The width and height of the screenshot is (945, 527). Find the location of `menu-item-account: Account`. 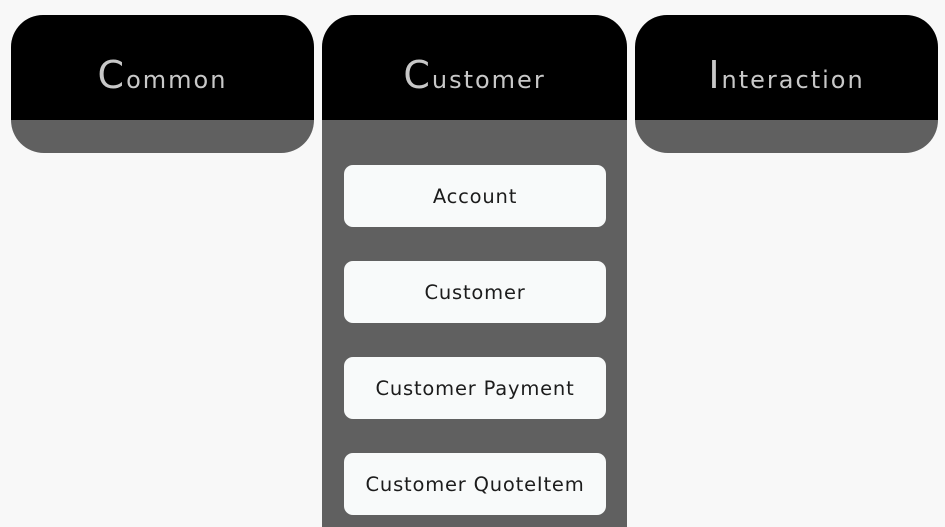

menu-item-account: Account is located at coordinates (475, 196).